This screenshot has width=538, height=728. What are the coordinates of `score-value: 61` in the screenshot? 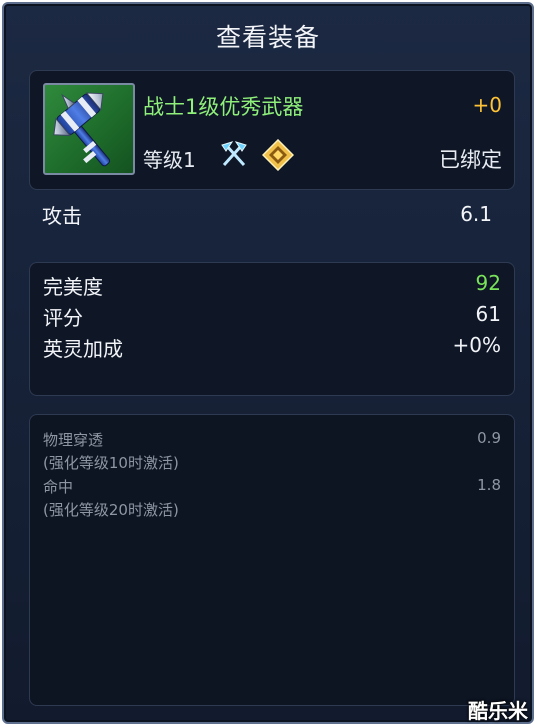 It's located at (488, 314).